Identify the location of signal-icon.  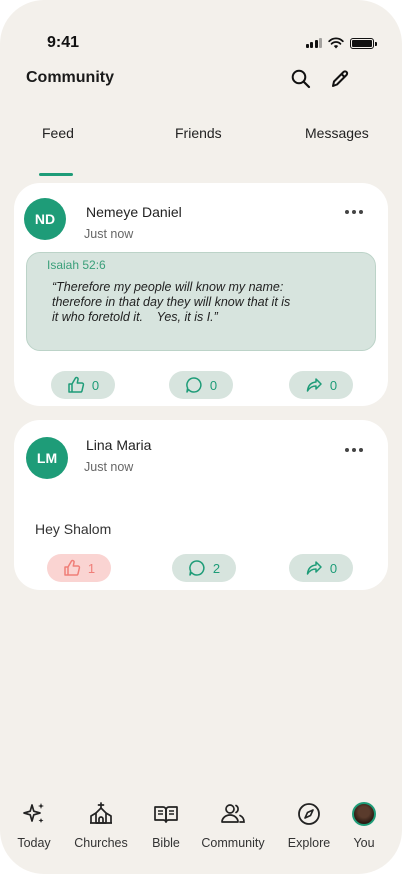
(313, 43).